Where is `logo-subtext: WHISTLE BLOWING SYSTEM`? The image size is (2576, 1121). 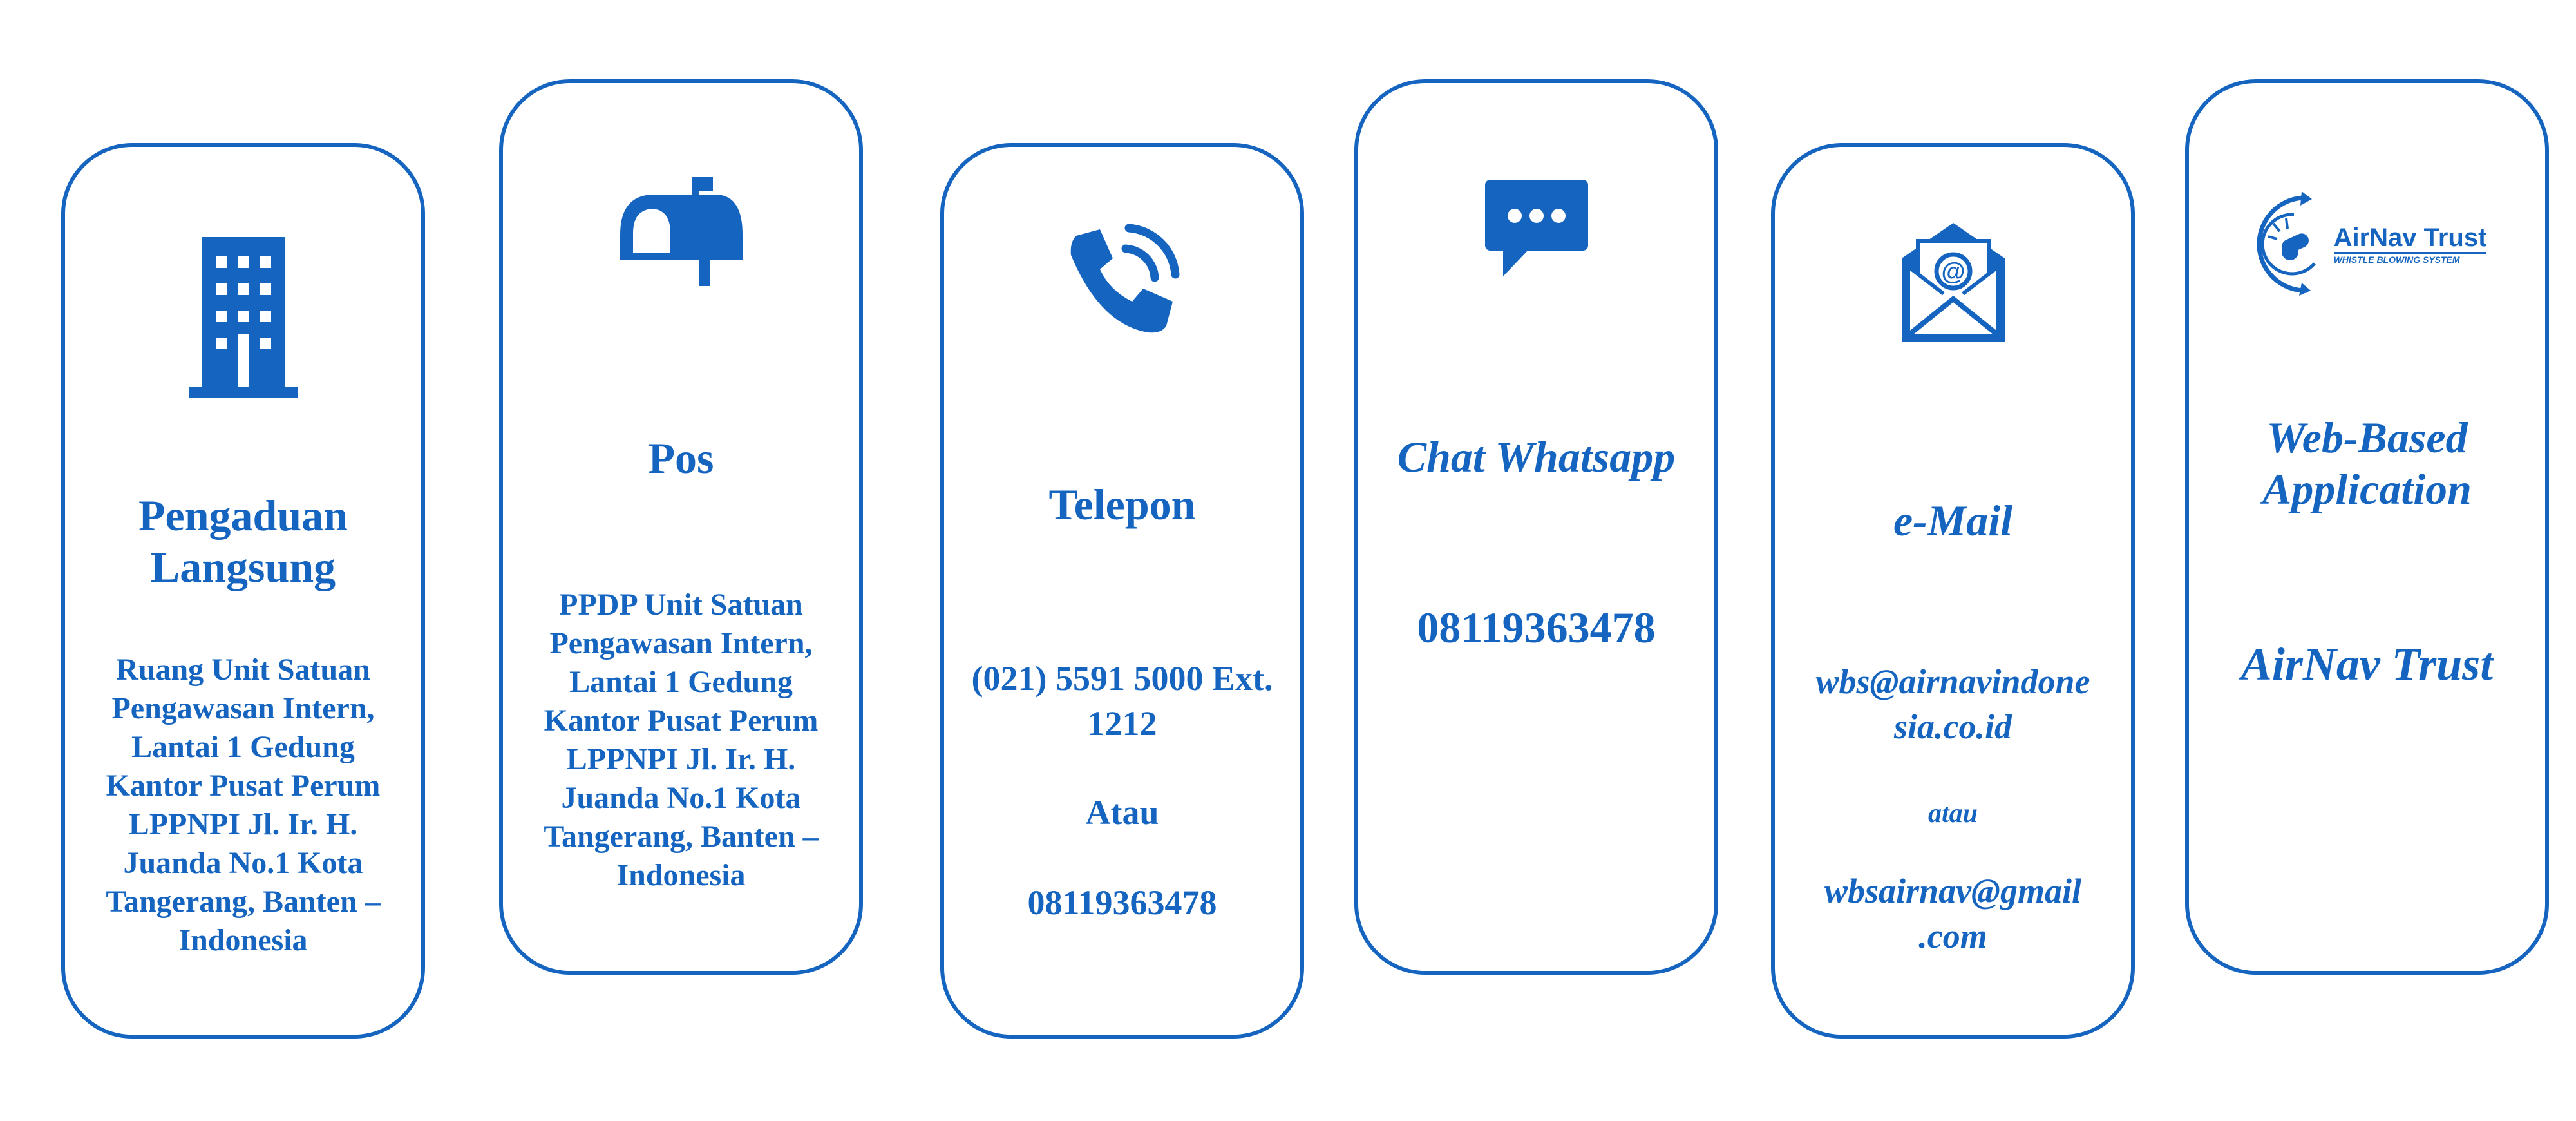
logo-subtext: WHISTLE BLOWING SYSTEM is located at coordinates (2410, 258).